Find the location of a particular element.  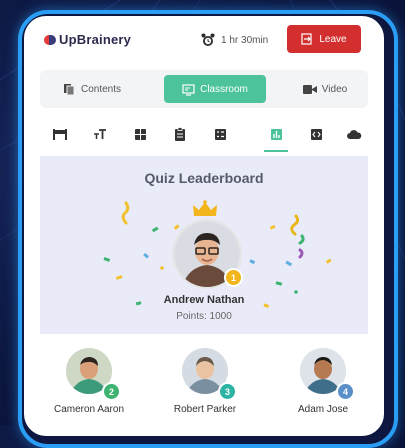

leaderboard-tool is located at coordinates (276, 134).